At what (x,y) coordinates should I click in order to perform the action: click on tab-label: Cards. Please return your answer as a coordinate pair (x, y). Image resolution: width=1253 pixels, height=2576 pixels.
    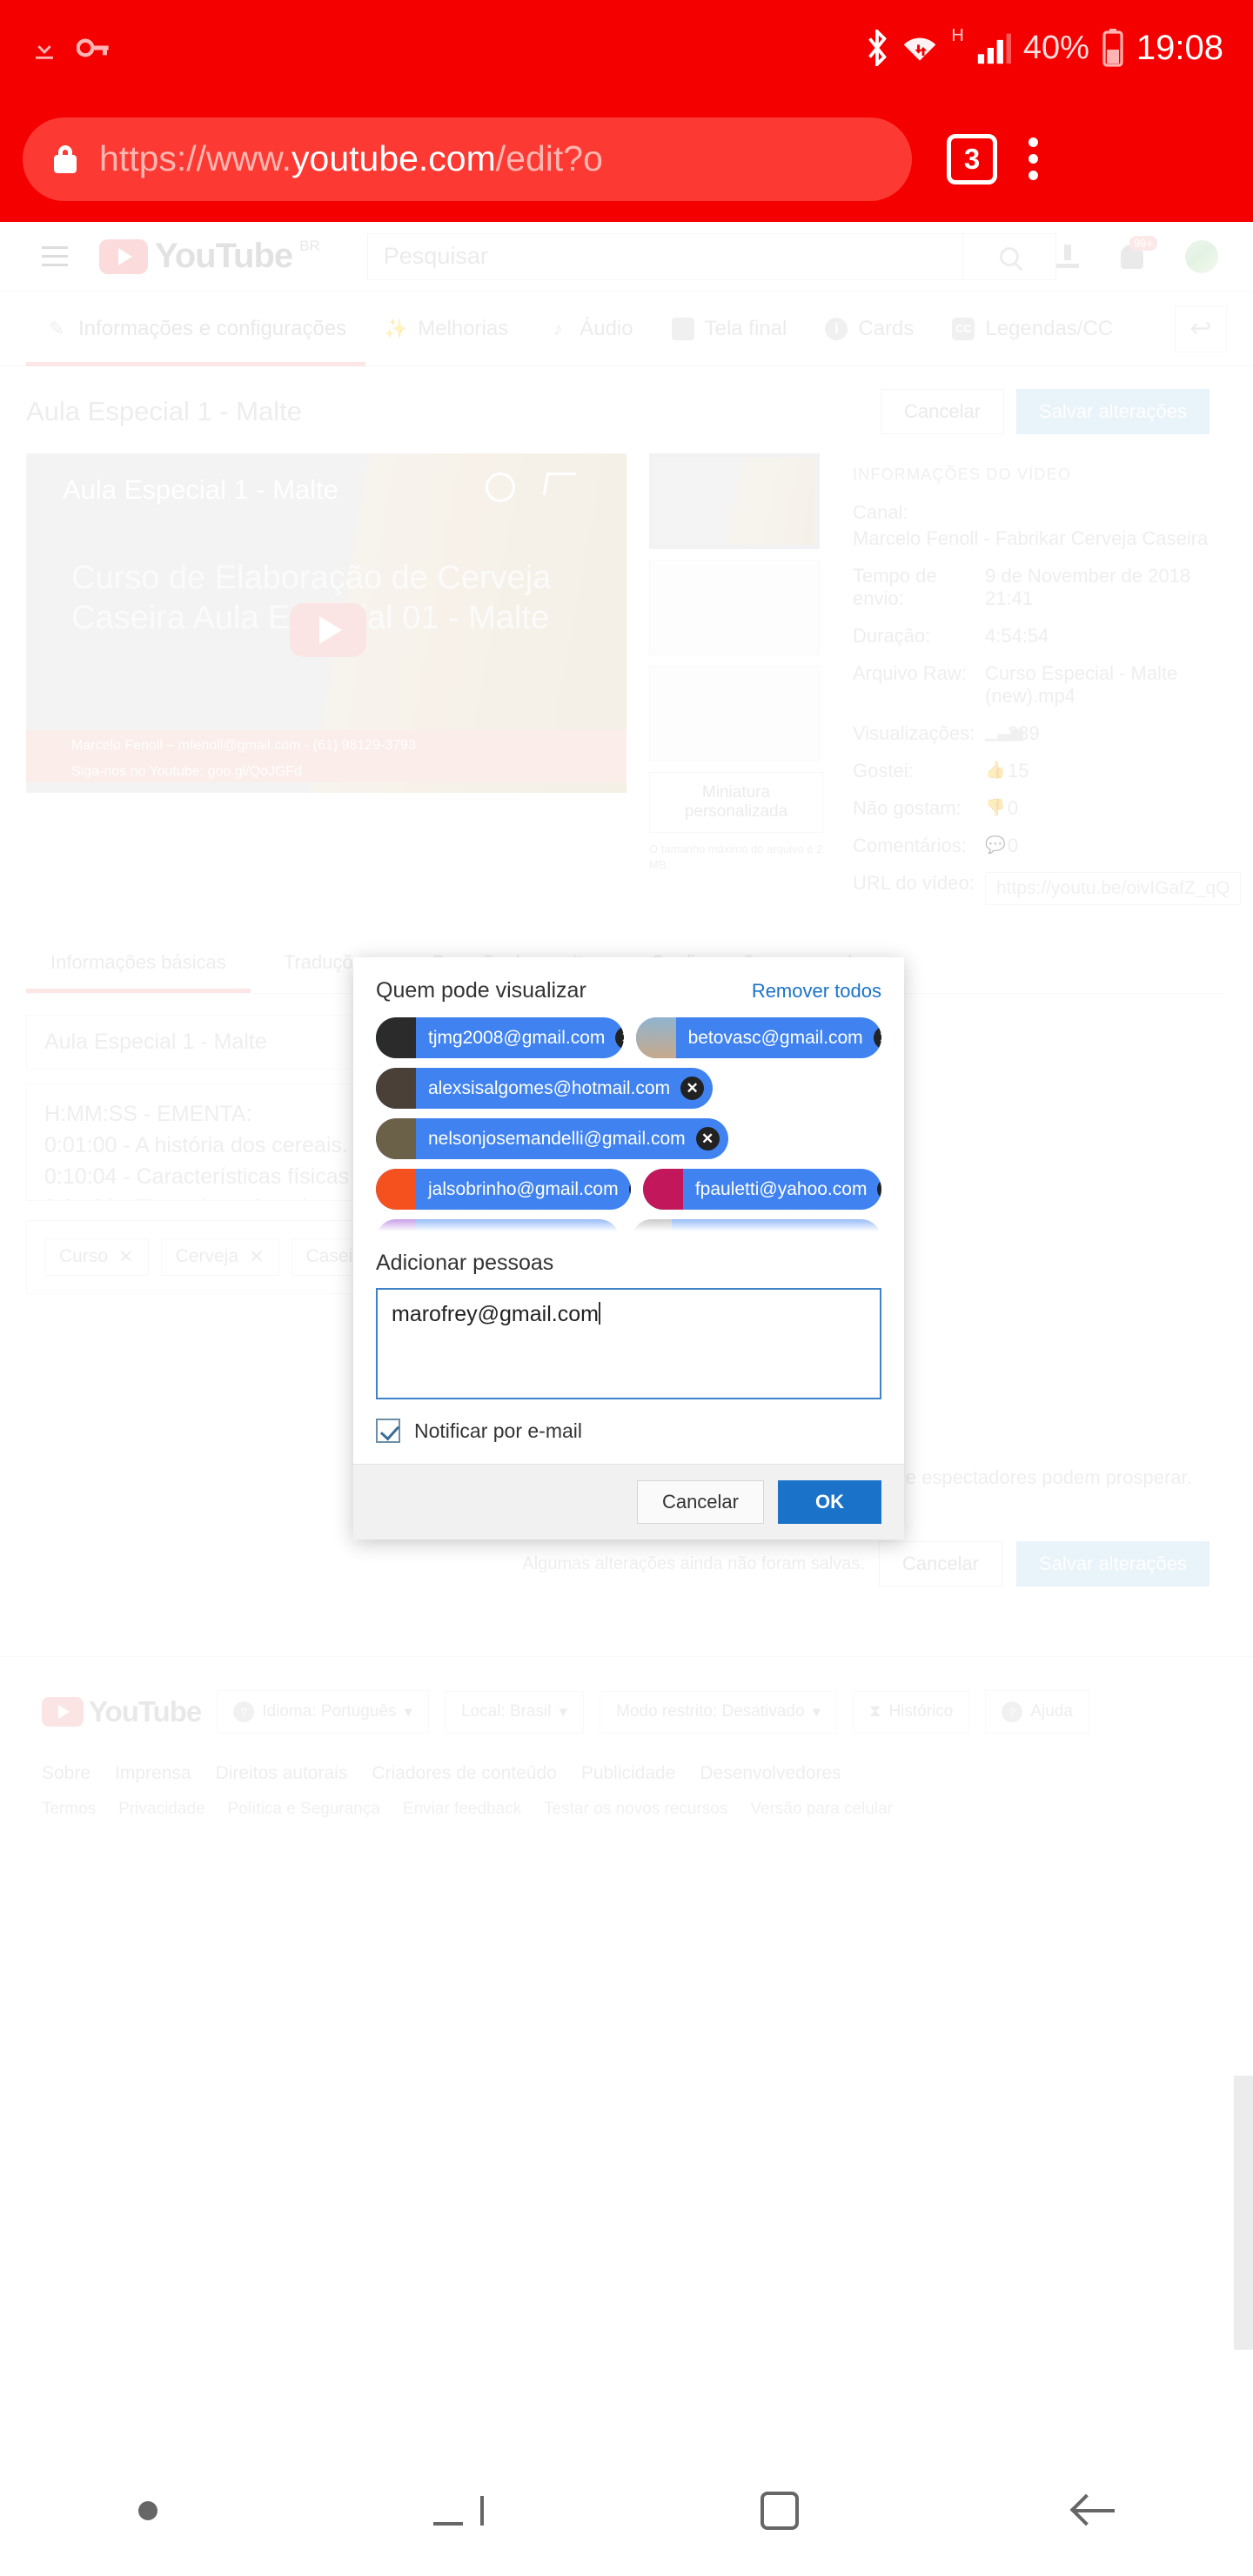
    Looking at the image, I should click on (886, 328).